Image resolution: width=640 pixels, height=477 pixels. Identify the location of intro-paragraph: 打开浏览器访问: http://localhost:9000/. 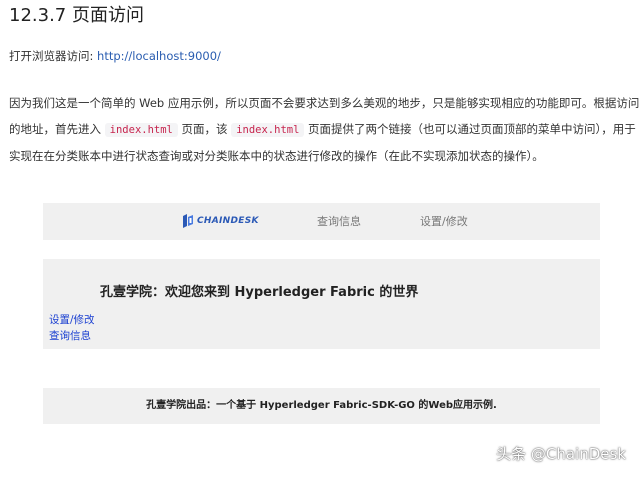
(115, 56).